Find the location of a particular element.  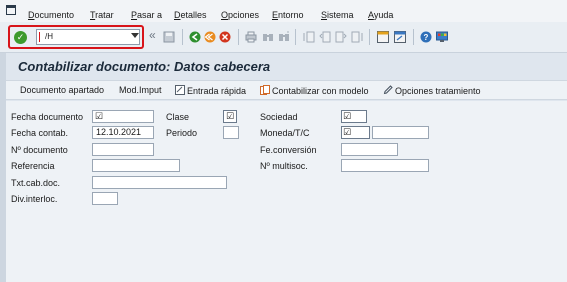

menu-detalles: Detalles is located at coordinates (190, 15).